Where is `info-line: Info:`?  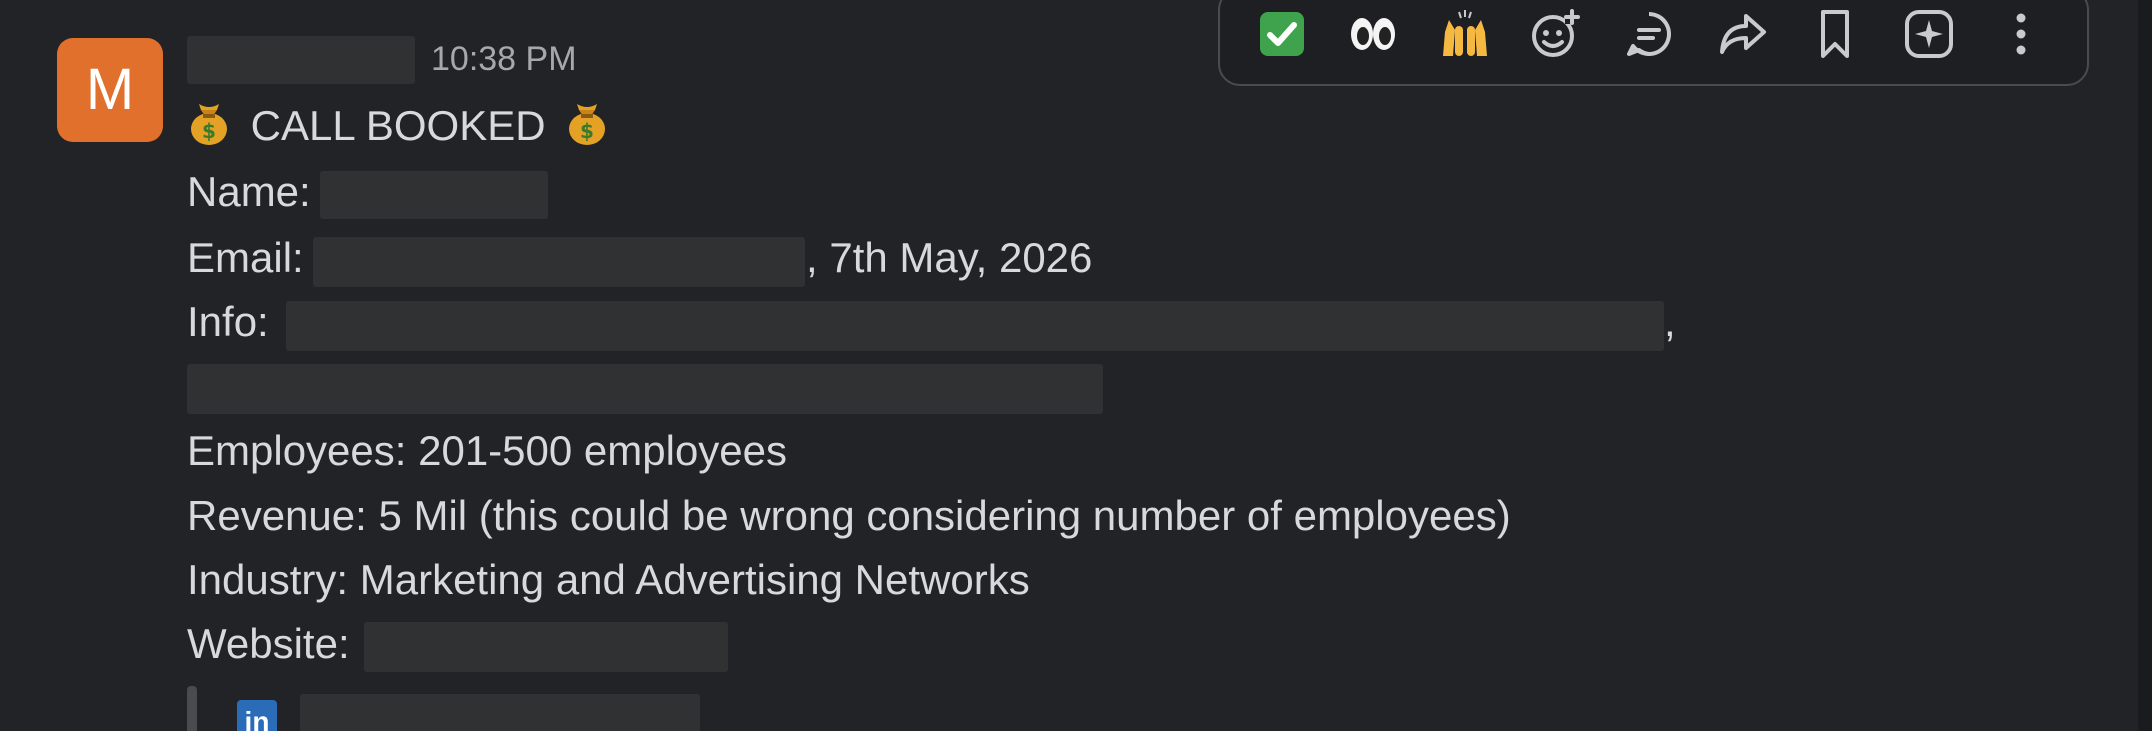
info-line: Info: is located at coordinates (228, 322).